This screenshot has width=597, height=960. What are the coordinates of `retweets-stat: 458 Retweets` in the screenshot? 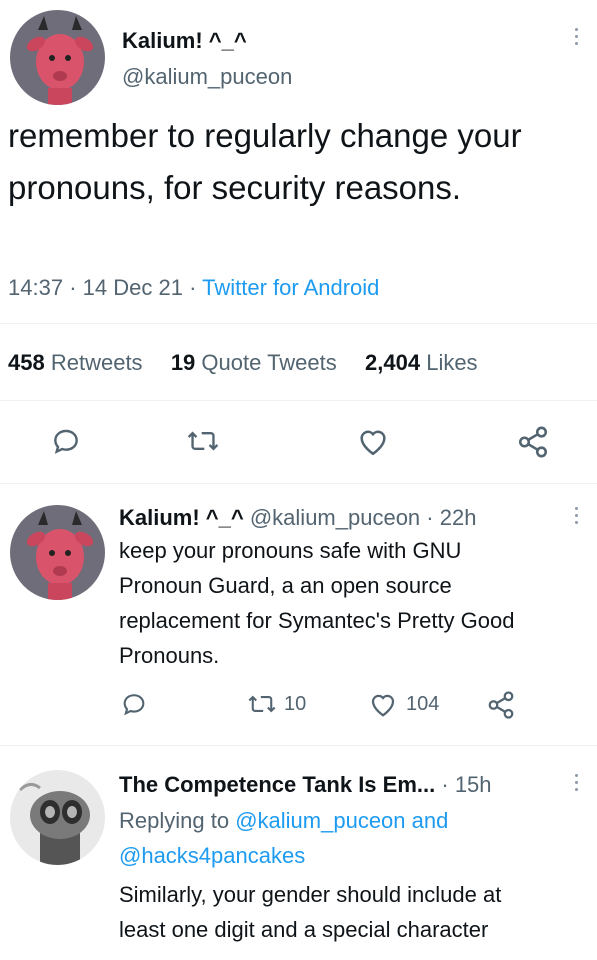 It's located at (75, 362).